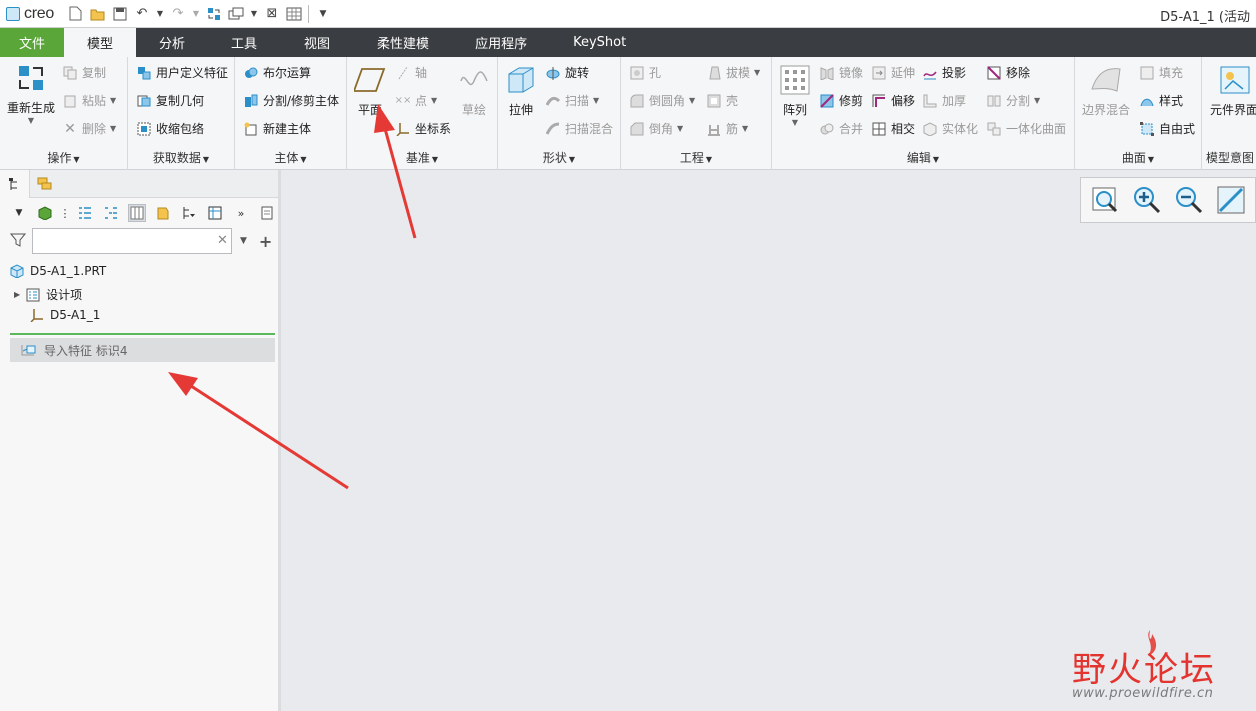 The width and height of the screenshot is (1256, 711). I want to click on redo-icon: ↷, so click(178, 14).